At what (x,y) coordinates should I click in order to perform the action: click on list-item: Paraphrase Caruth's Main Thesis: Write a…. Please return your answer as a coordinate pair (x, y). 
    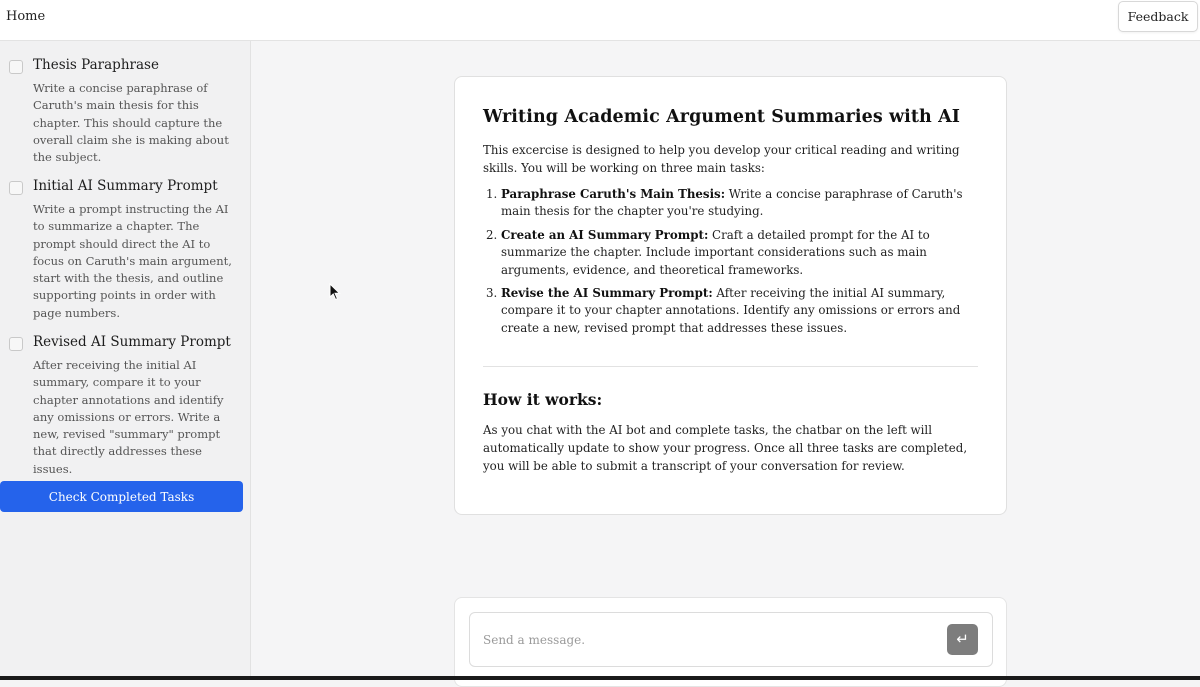
    Looking at the image, I should click on (739, 203).